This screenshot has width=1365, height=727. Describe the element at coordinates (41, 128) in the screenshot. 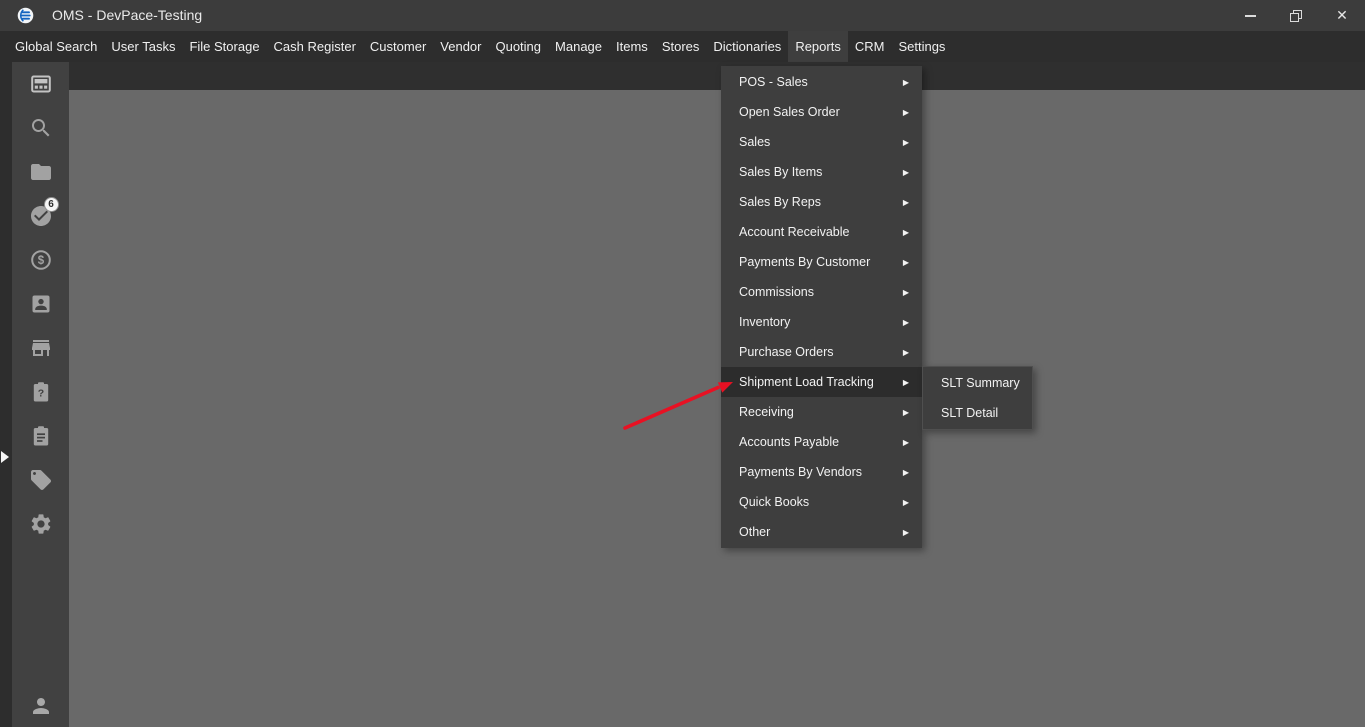

I see `search-icon` at that location.